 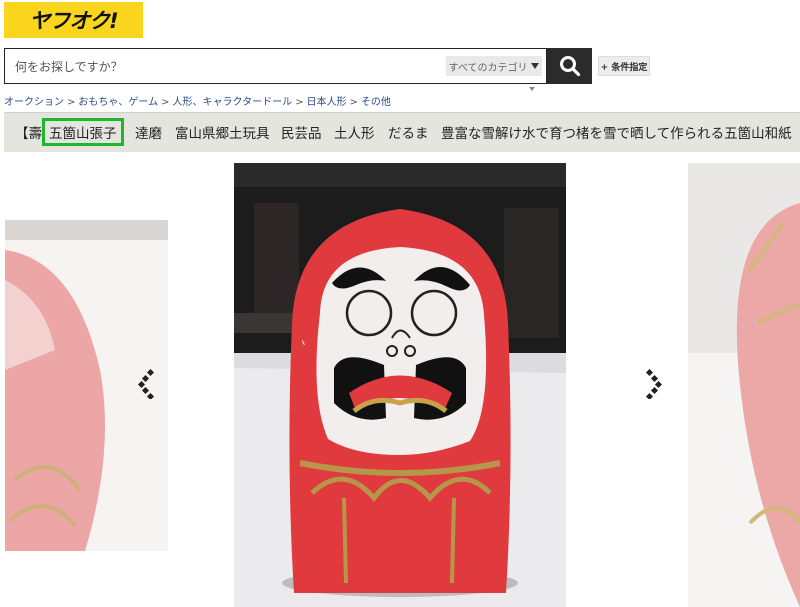 I want to click on breadcrumb-link: オークション, so click(x=34, y=102).